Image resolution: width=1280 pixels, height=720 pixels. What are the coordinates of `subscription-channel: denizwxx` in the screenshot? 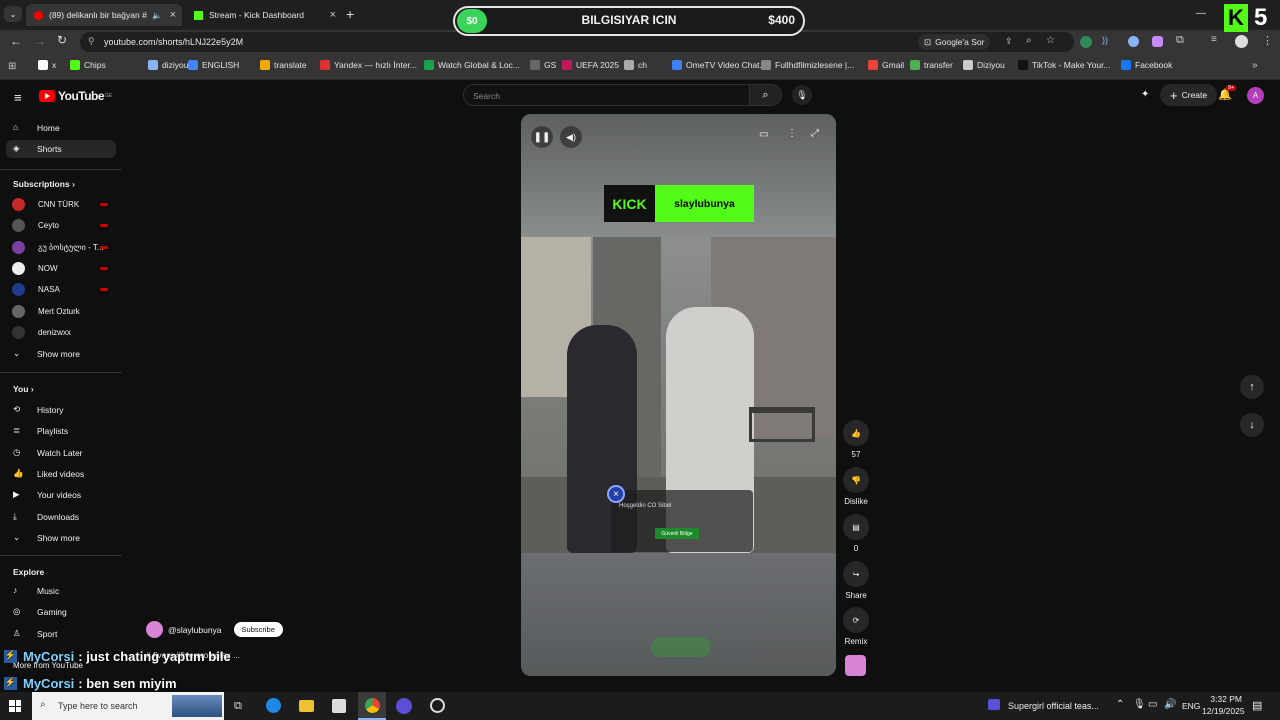 It's located at (41, 332).